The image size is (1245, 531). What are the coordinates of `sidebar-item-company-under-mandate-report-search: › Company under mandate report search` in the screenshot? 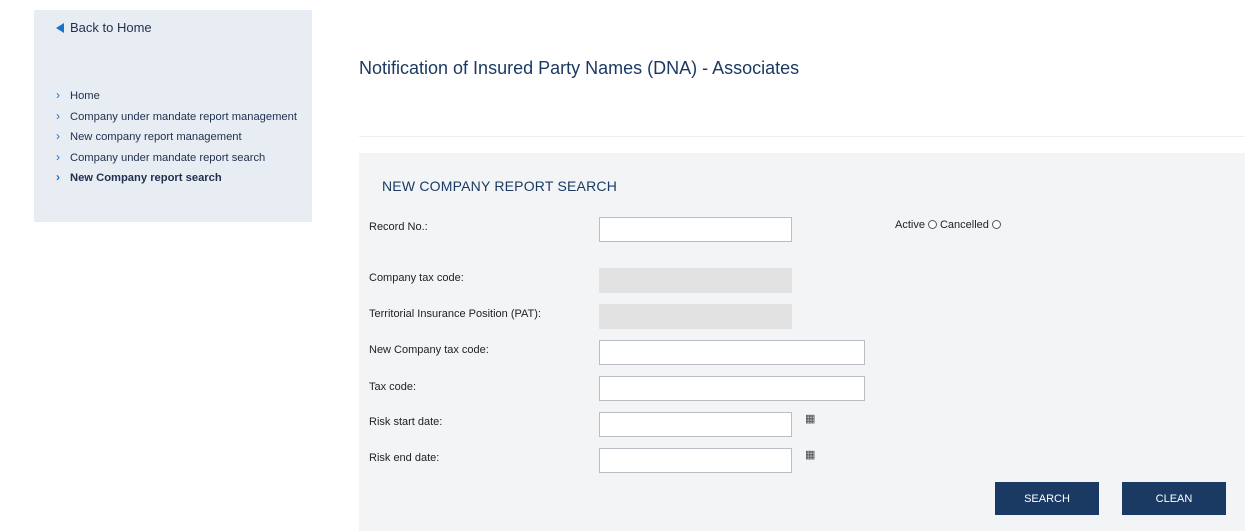 It's located at (176, 158).